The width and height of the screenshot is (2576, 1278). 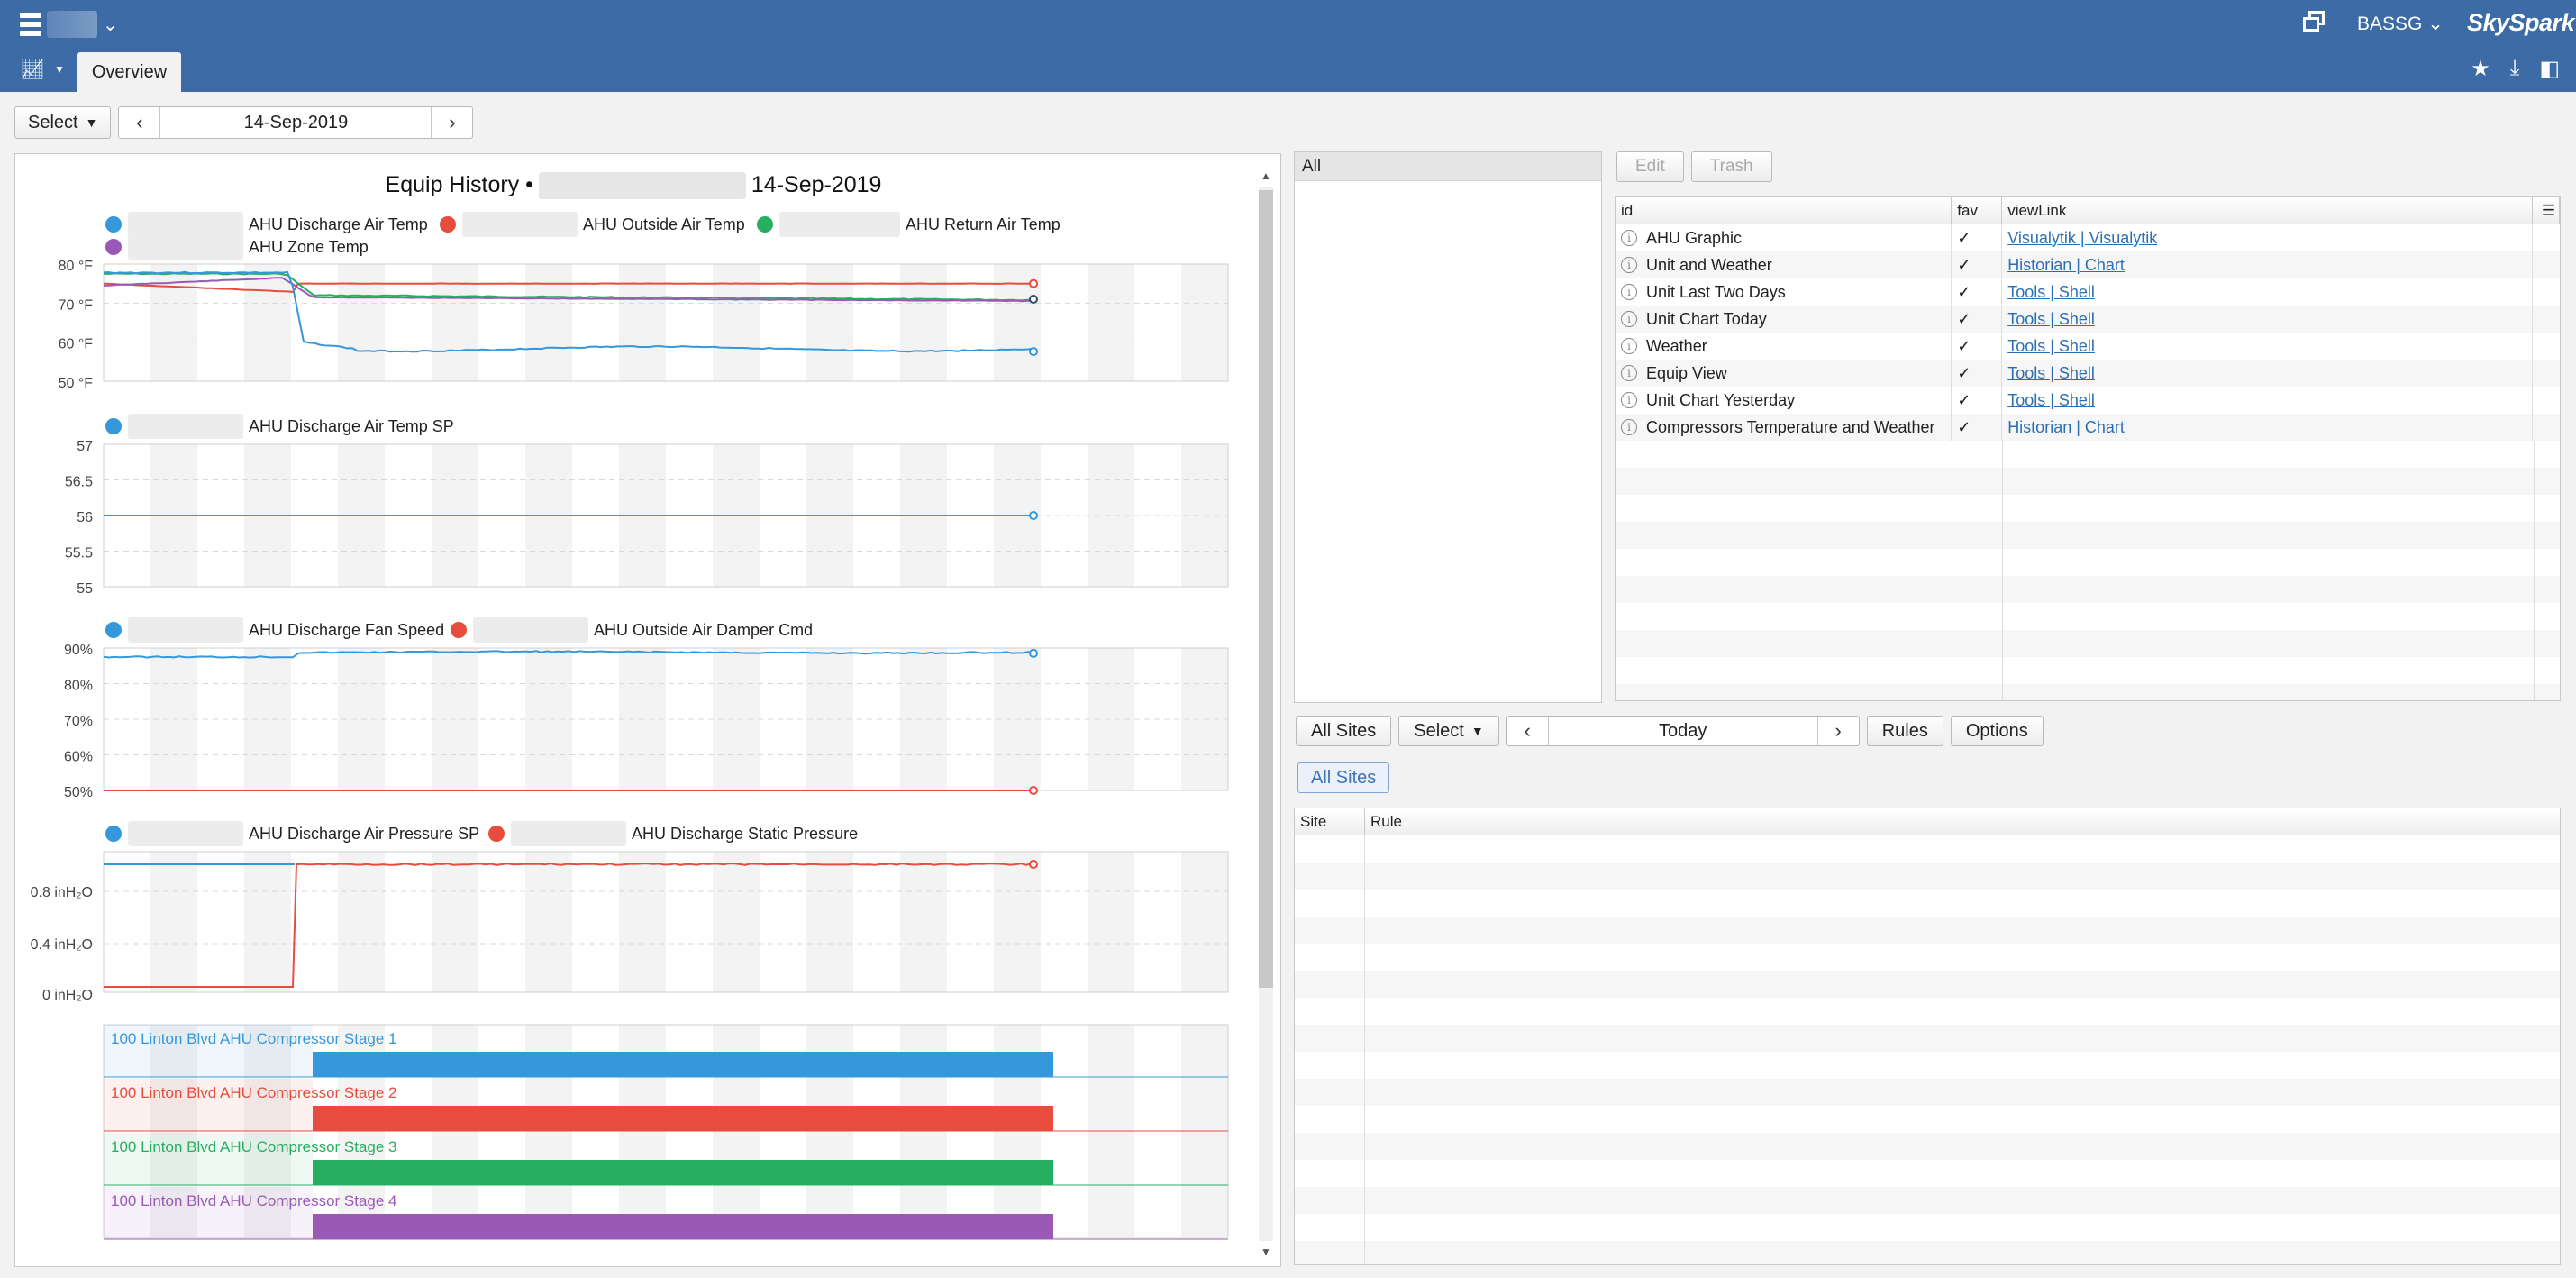 I want to click on row-id-cell: i Unit and Weather, so click(x=1784, y=264).